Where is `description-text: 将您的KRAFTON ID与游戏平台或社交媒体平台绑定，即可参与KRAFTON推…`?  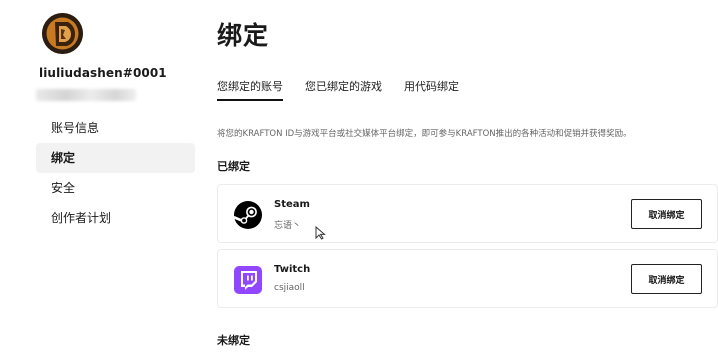 description-text: 将您的KRAFTON ID与游戏平台或社交媒体平台绑定，即可参与KRAFTON推… is located at coordinates (424, 134).